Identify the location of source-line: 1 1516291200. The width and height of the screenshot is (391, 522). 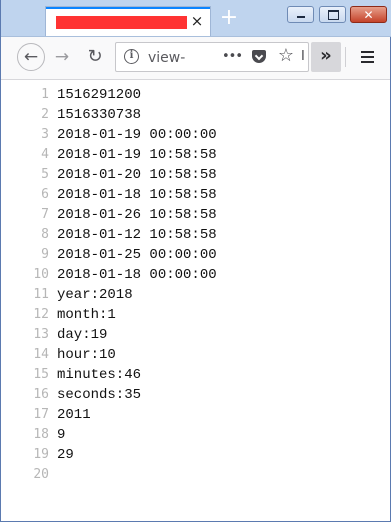
(195, 95).